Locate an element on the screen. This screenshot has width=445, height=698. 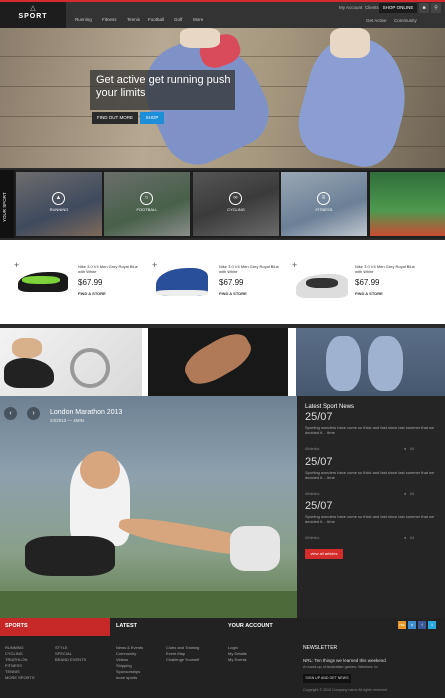
hero-title: Get active get running push your limits is located at coordinates (163, 86).